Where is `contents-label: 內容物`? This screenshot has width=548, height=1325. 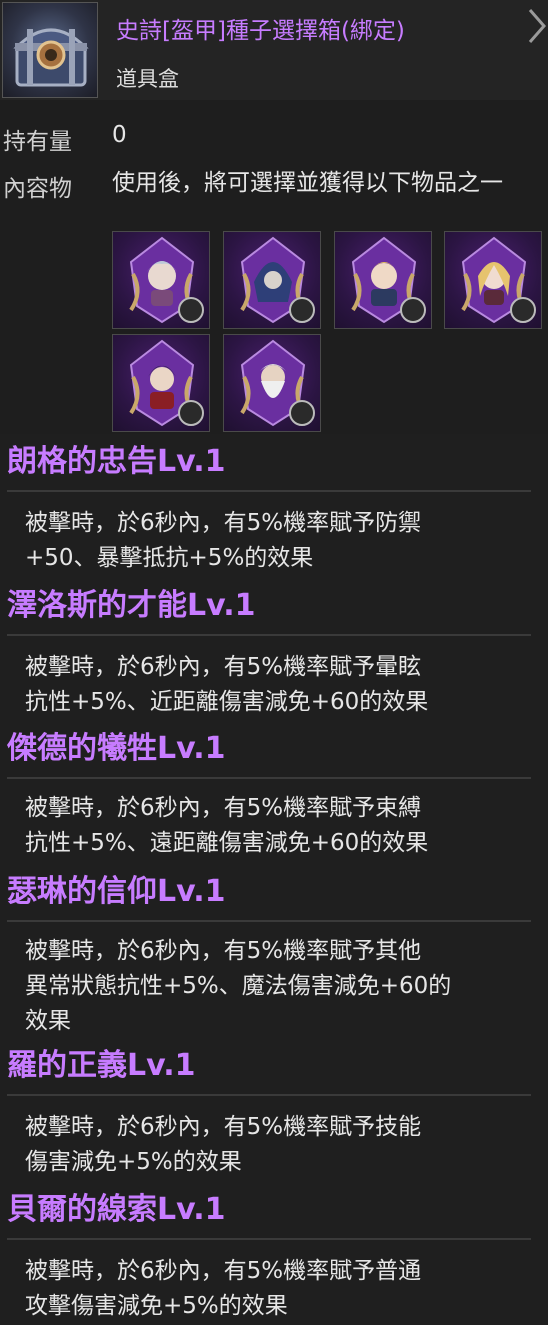
contents-label: 內容物 is located at coordinates (37, 189).